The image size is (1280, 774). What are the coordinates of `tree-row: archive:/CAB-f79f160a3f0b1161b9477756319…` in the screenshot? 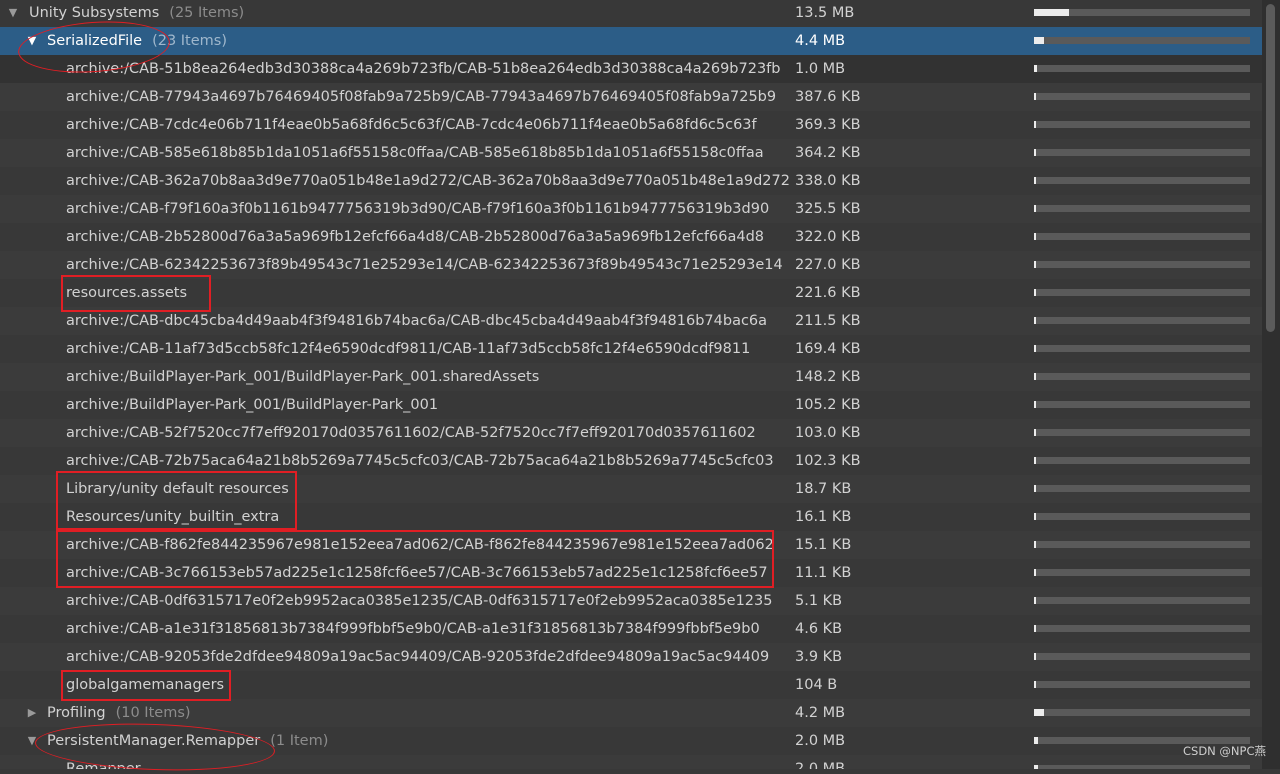 It's located at (631, 209).